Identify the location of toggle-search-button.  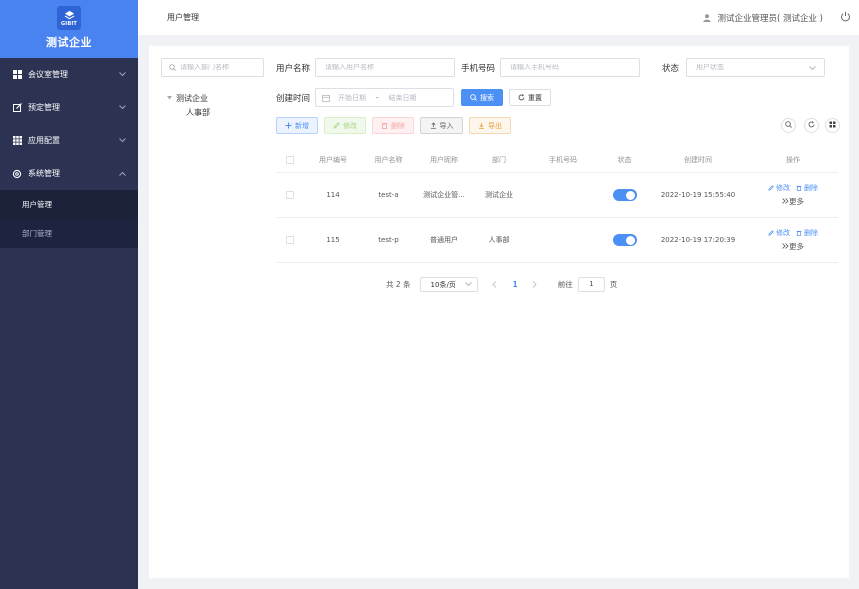
(788, 125).